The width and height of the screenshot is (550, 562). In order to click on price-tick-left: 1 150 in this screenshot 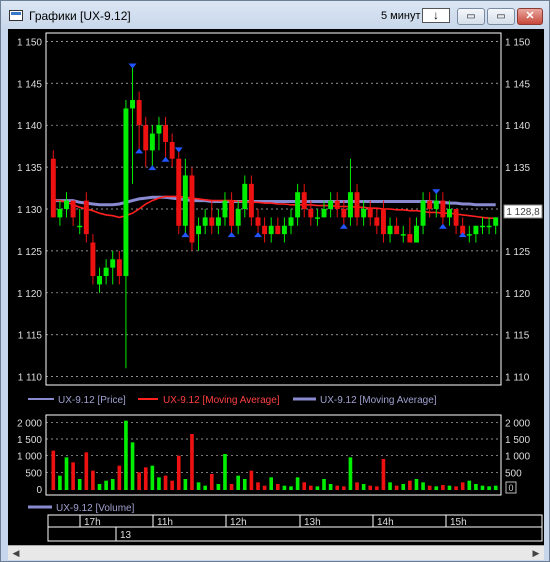, I will do `click(29, 42)`.